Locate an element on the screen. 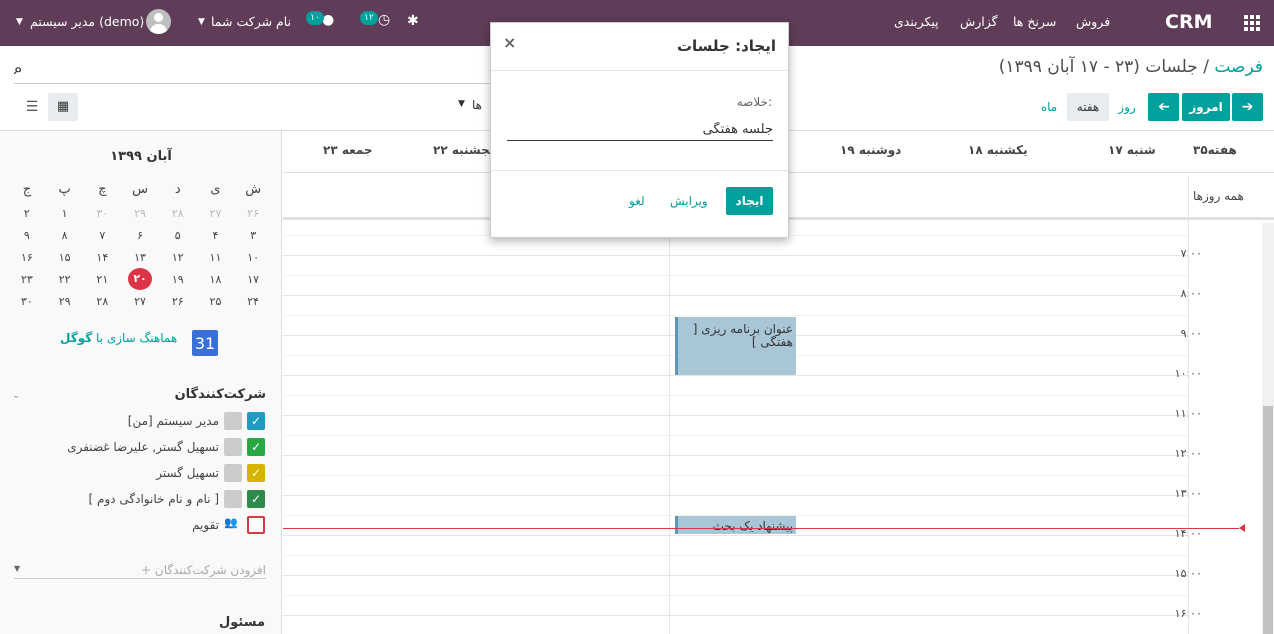 The width and height of the screenshot is (1274, 634). day-number: ۳ is located at coordinates (253, 235).